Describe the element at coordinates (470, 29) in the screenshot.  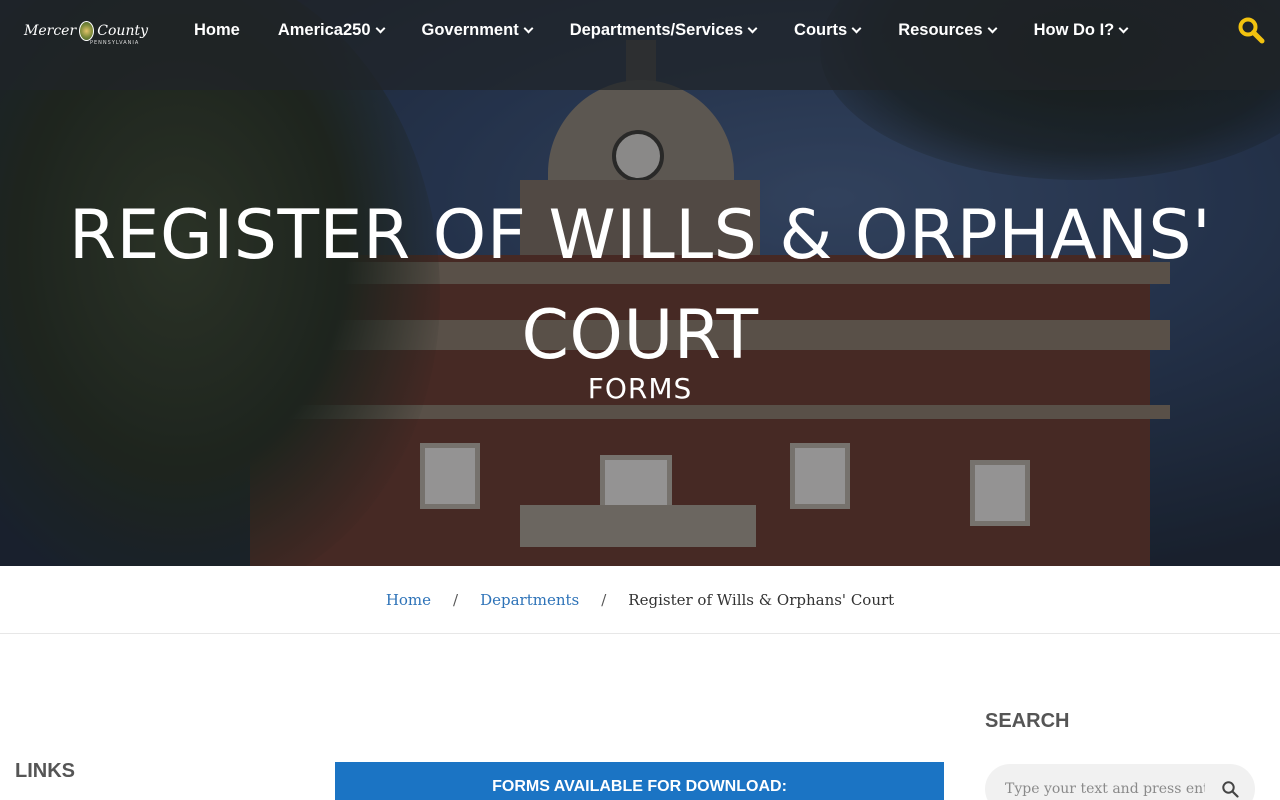
I see `nav-label: Government` at that location.